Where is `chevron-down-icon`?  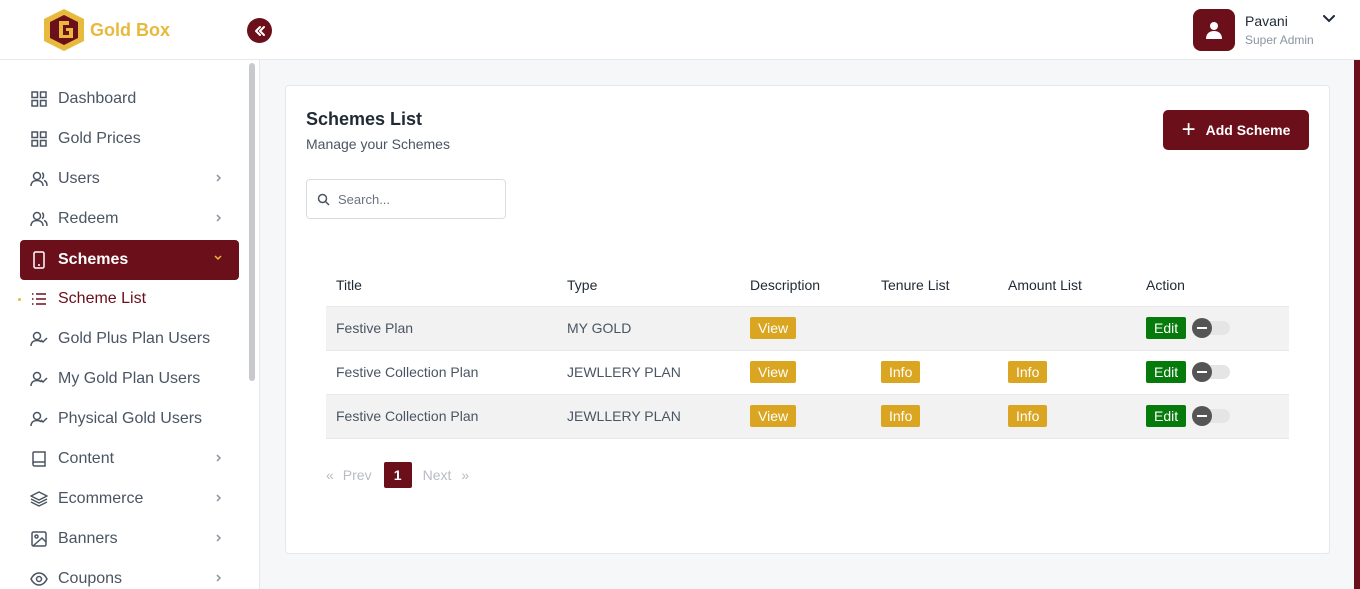
chevron-down-icon is located at coordinates (1329, 19).